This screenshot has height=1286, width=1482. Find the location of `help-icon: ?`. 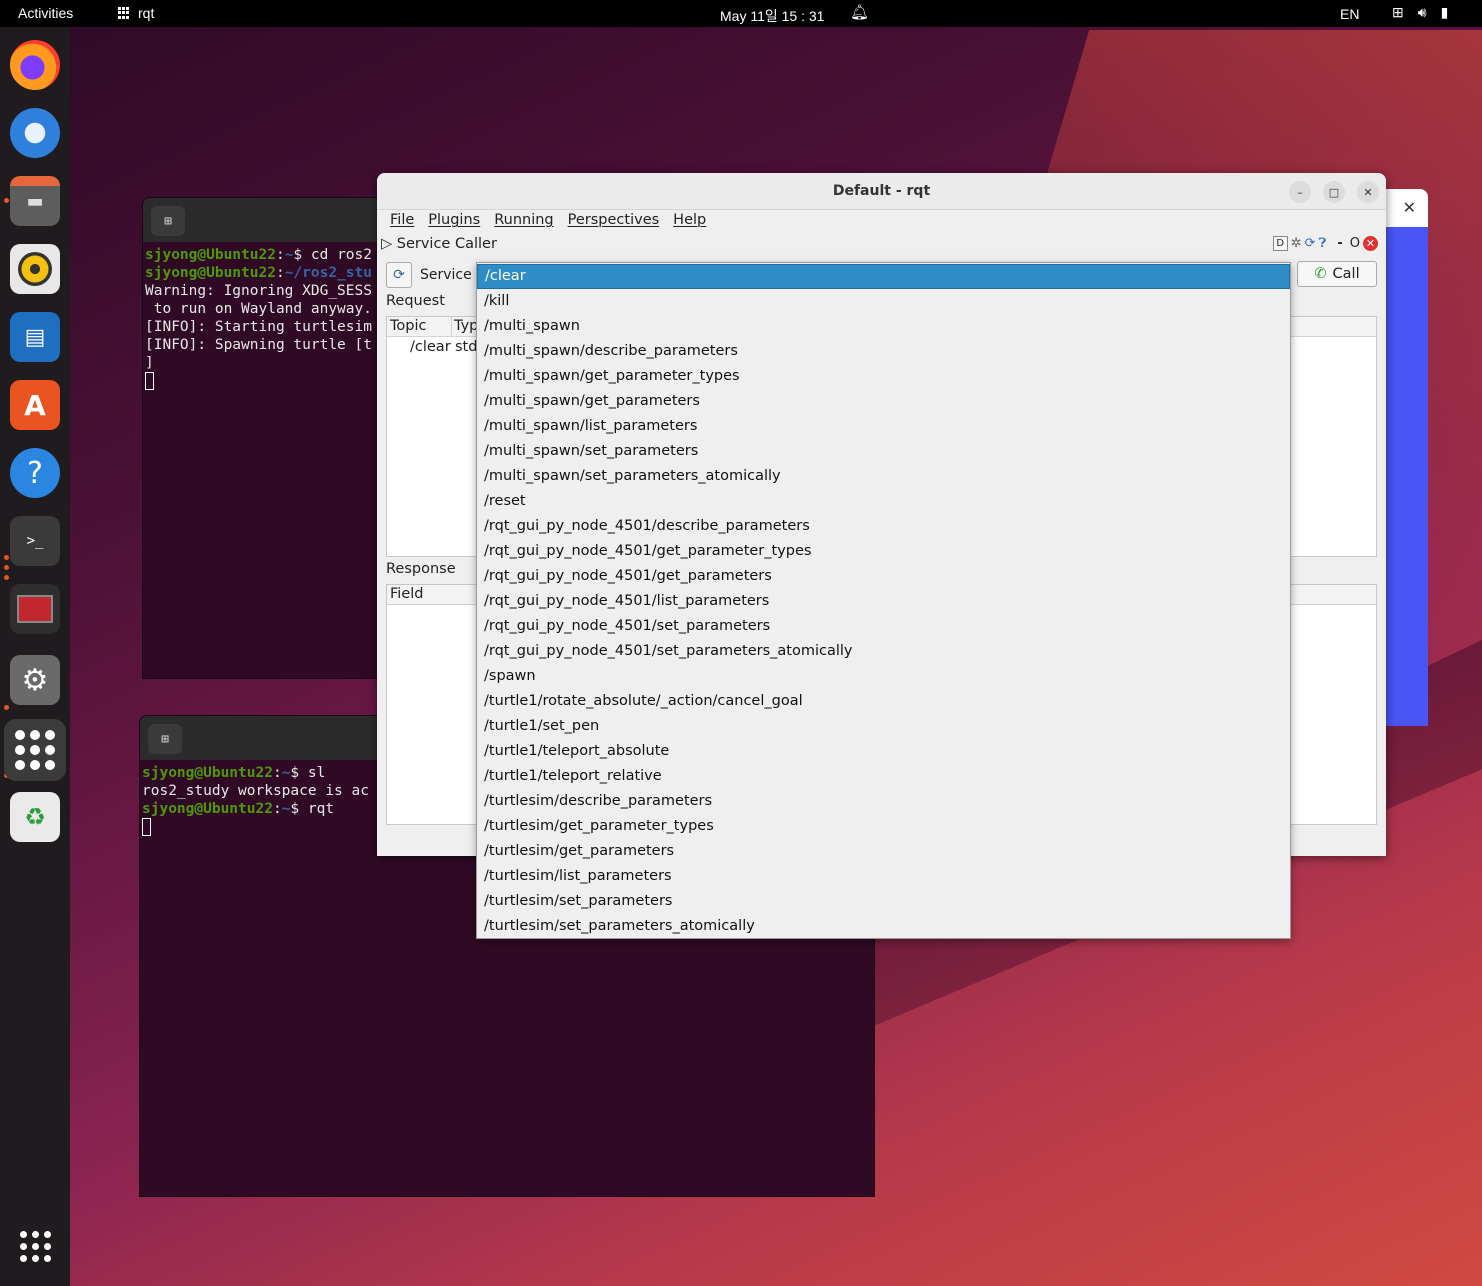

help-icon: ? is located at coordinates (35, 473).